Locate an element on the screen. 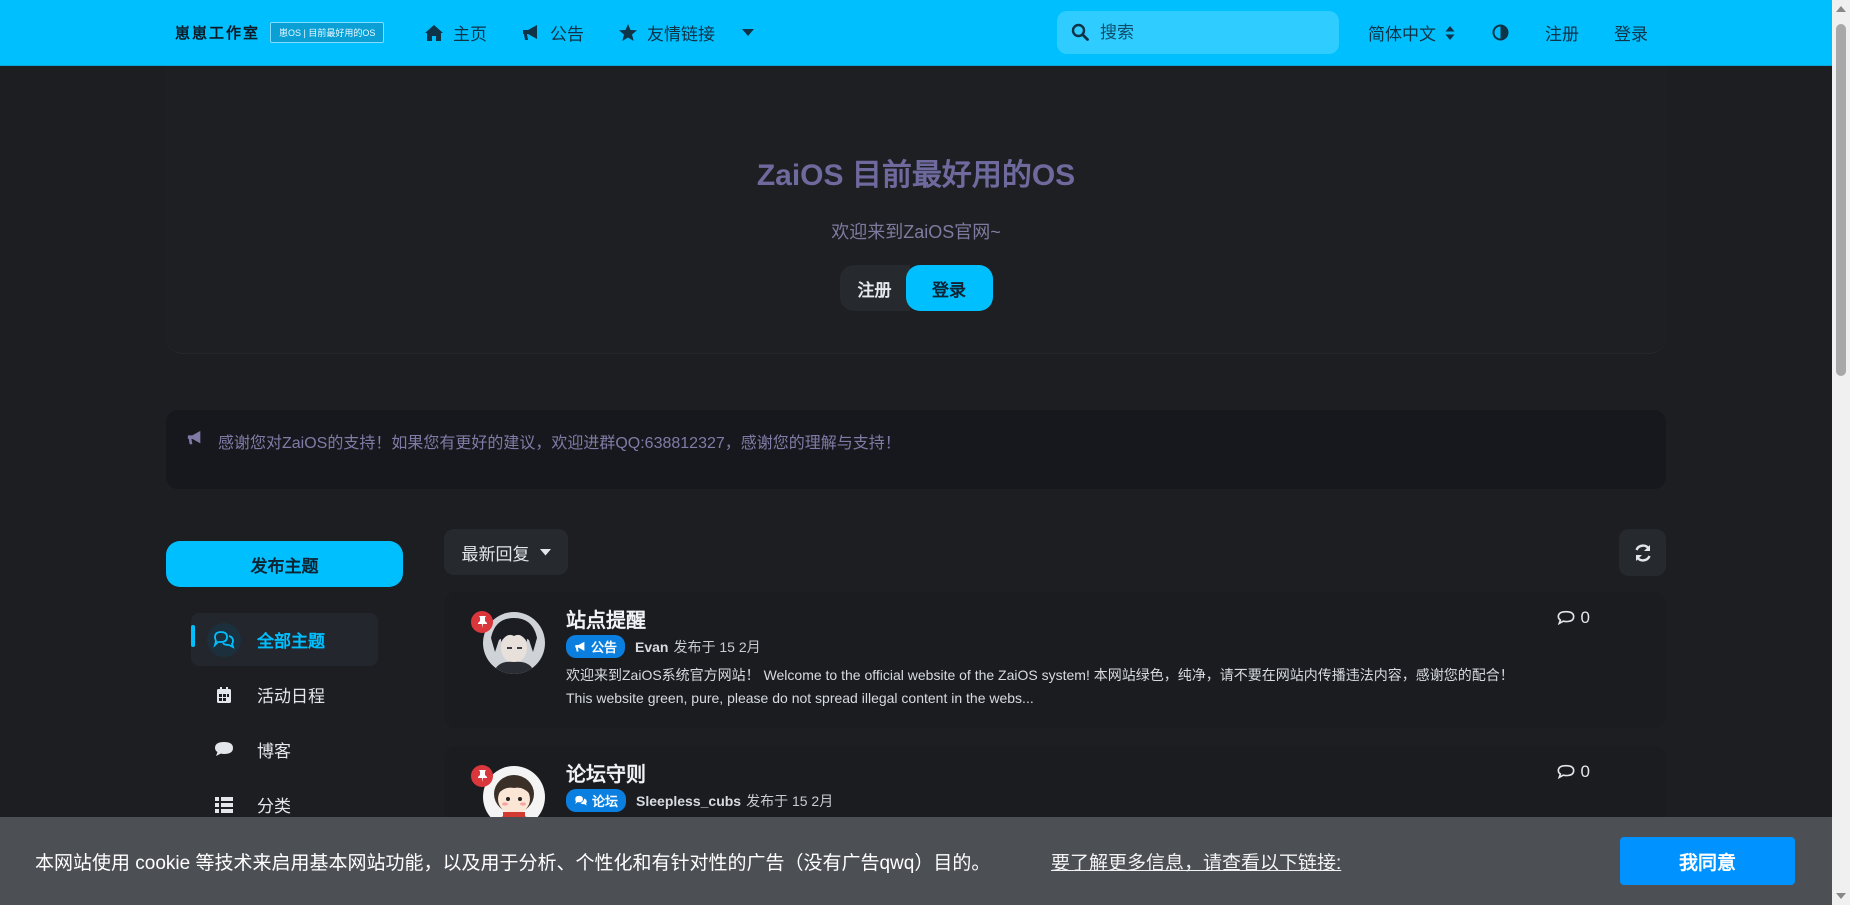 Image resolution: width=1850 pixels, height=905 pixels. contrast-icon is located at coordinates (1500, 32).